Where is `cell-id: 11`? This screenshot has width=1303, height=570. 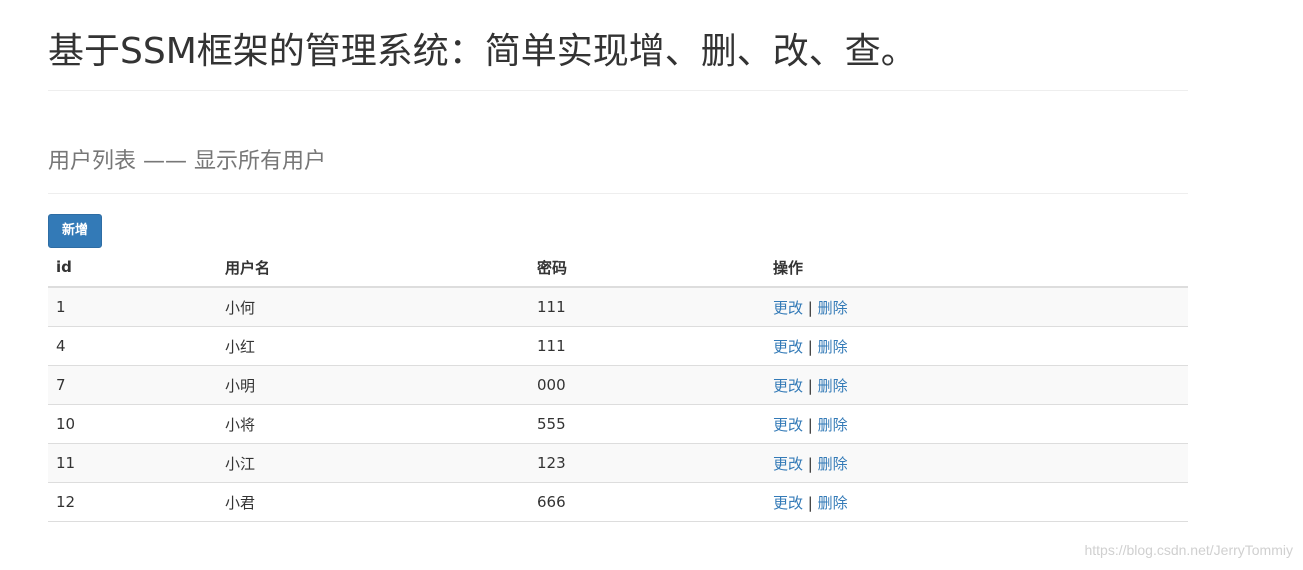 cell-id: 11 is located at coordinates (132, 463).